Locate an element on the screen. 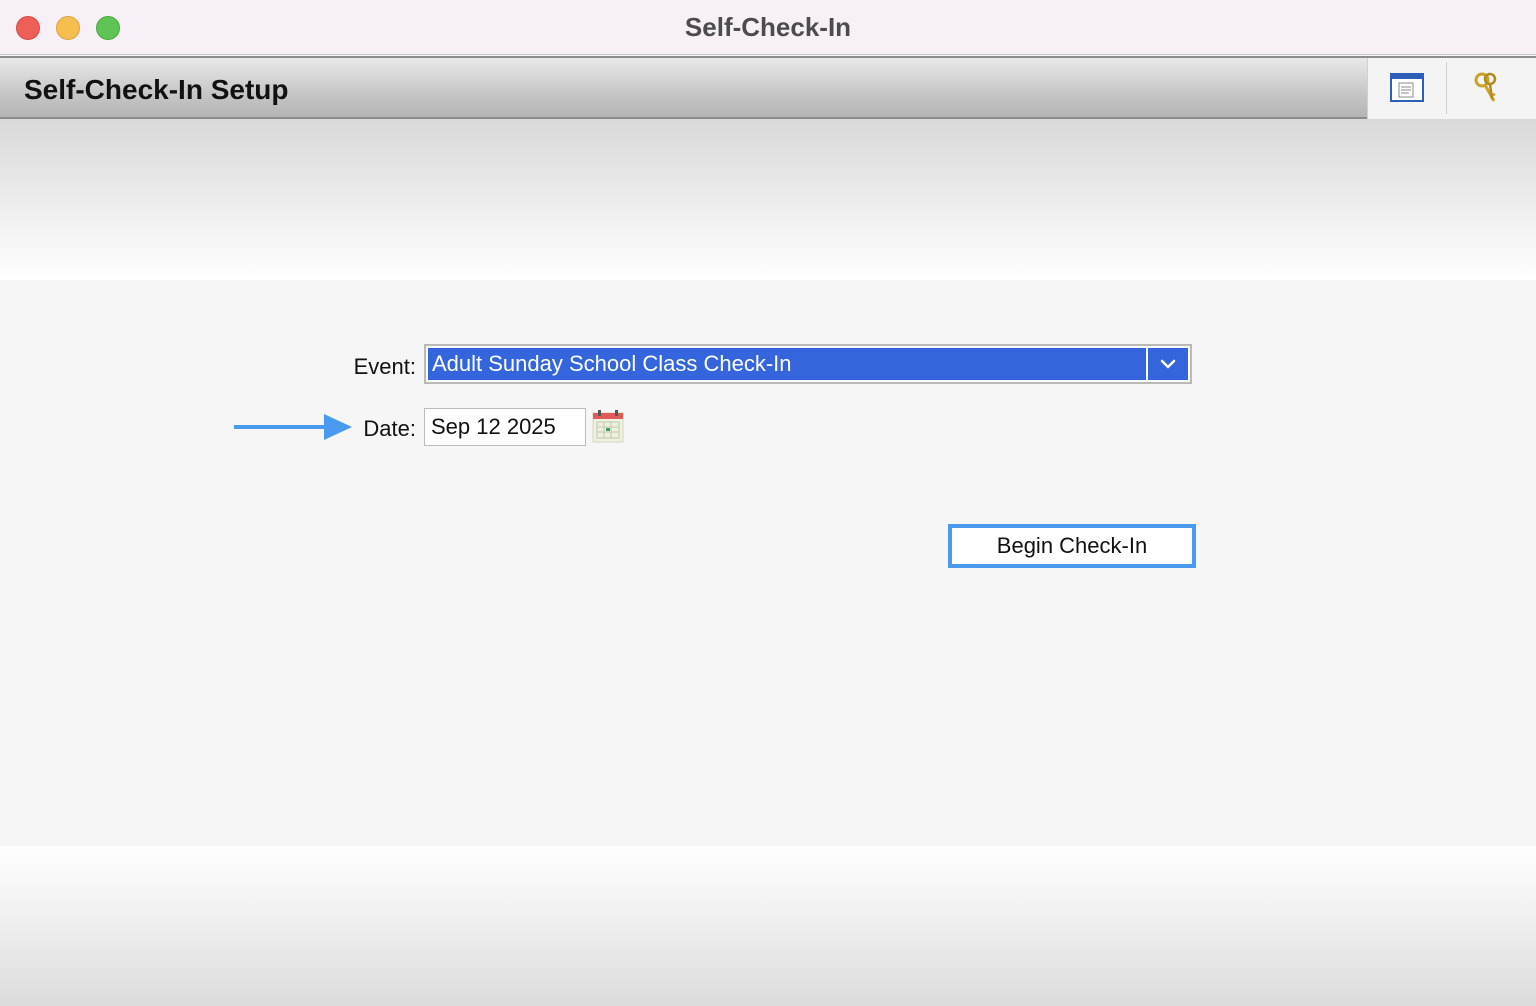  event-select: Adult Sunday School Class Check-In is located at coordinates (808, 364).